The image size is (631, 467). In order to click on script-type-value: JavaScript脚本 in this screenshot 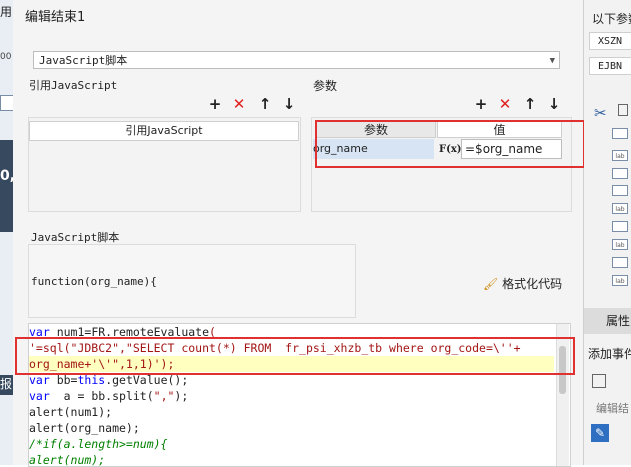, I will do `click(83, 60)`.